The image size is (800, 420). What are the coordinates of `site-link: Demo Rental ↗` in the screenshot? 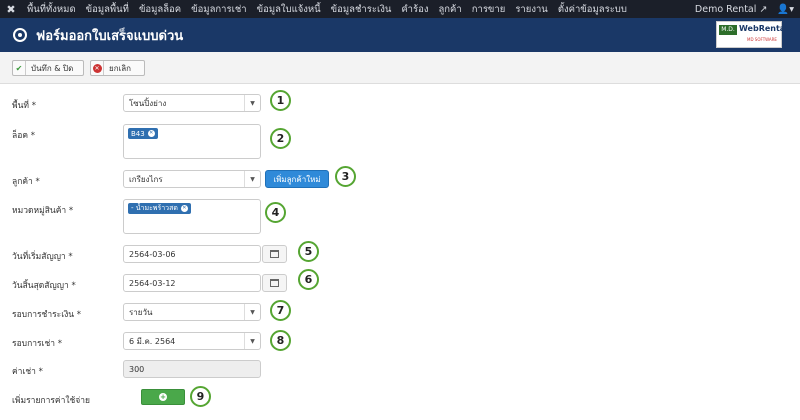 It's located at (731, 9).